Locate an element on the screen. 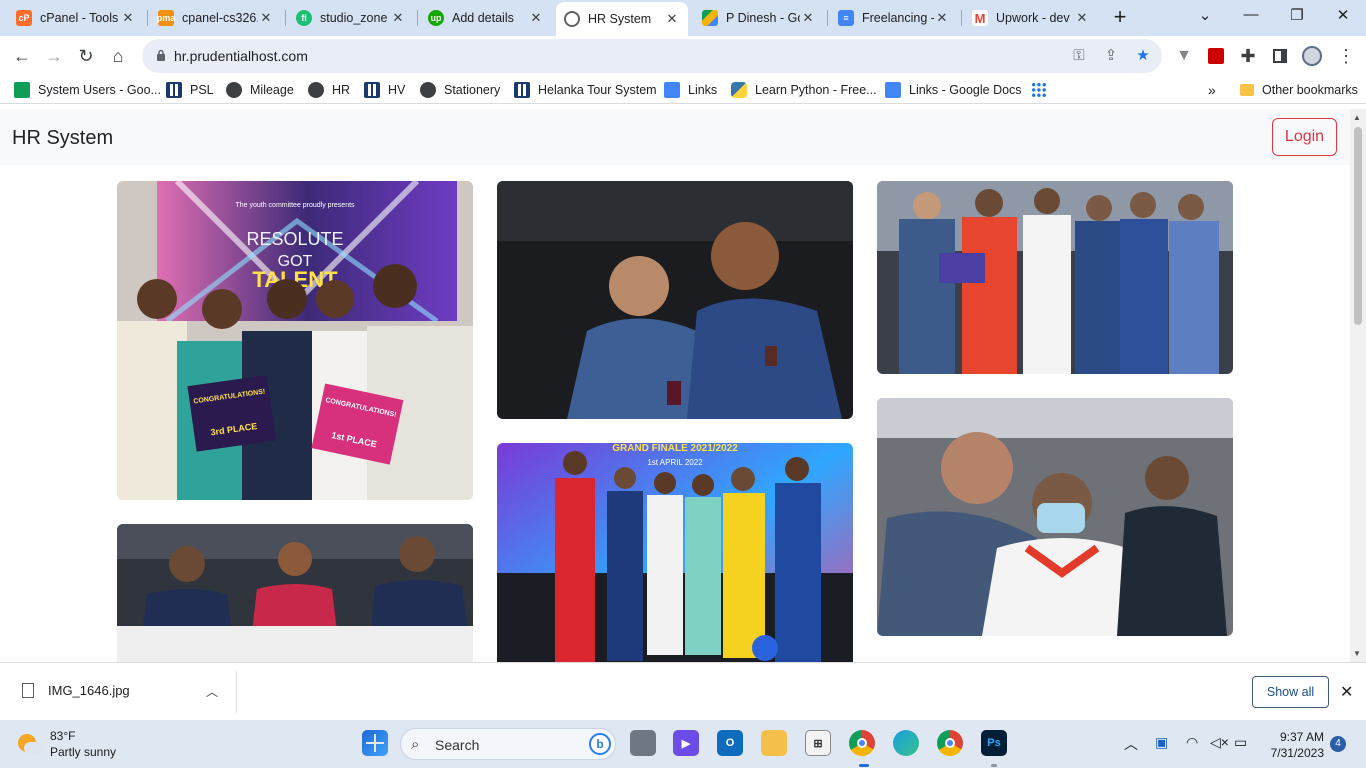 The height and width of the screenshot is (768, 1366). address-bar: hr.prudentialhost.com ⚿ ⇪ ★ is located at coordinates (652, 56).